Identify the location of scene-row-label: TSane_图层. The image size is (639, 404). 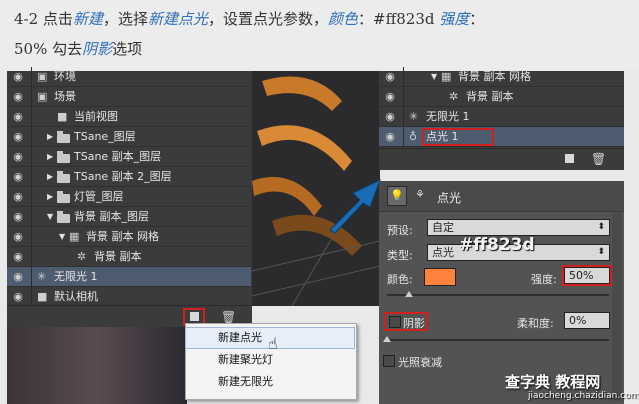
(105, 136).